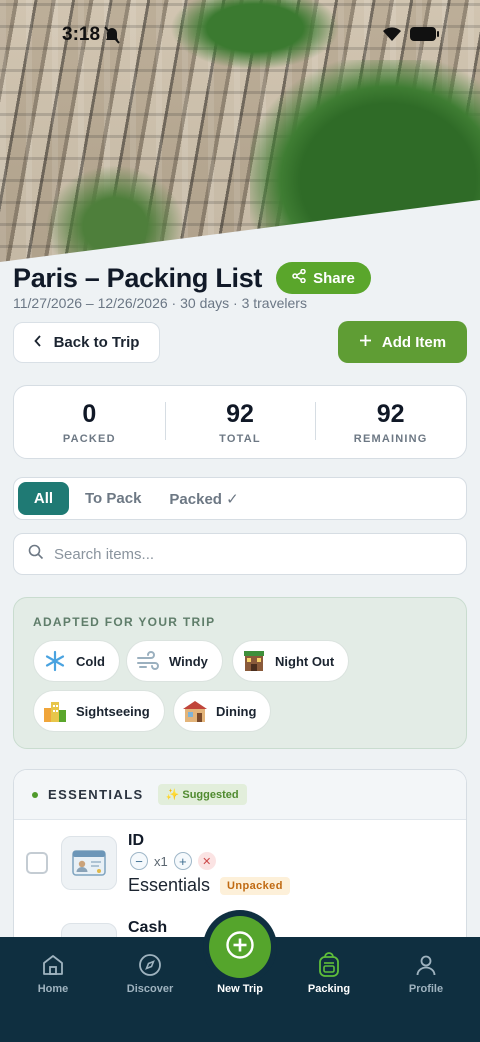  What do you see at coordinates (240, 438) in the screenshot?
I see `stat-label: TOTAL` at bounding box center [240, 438].